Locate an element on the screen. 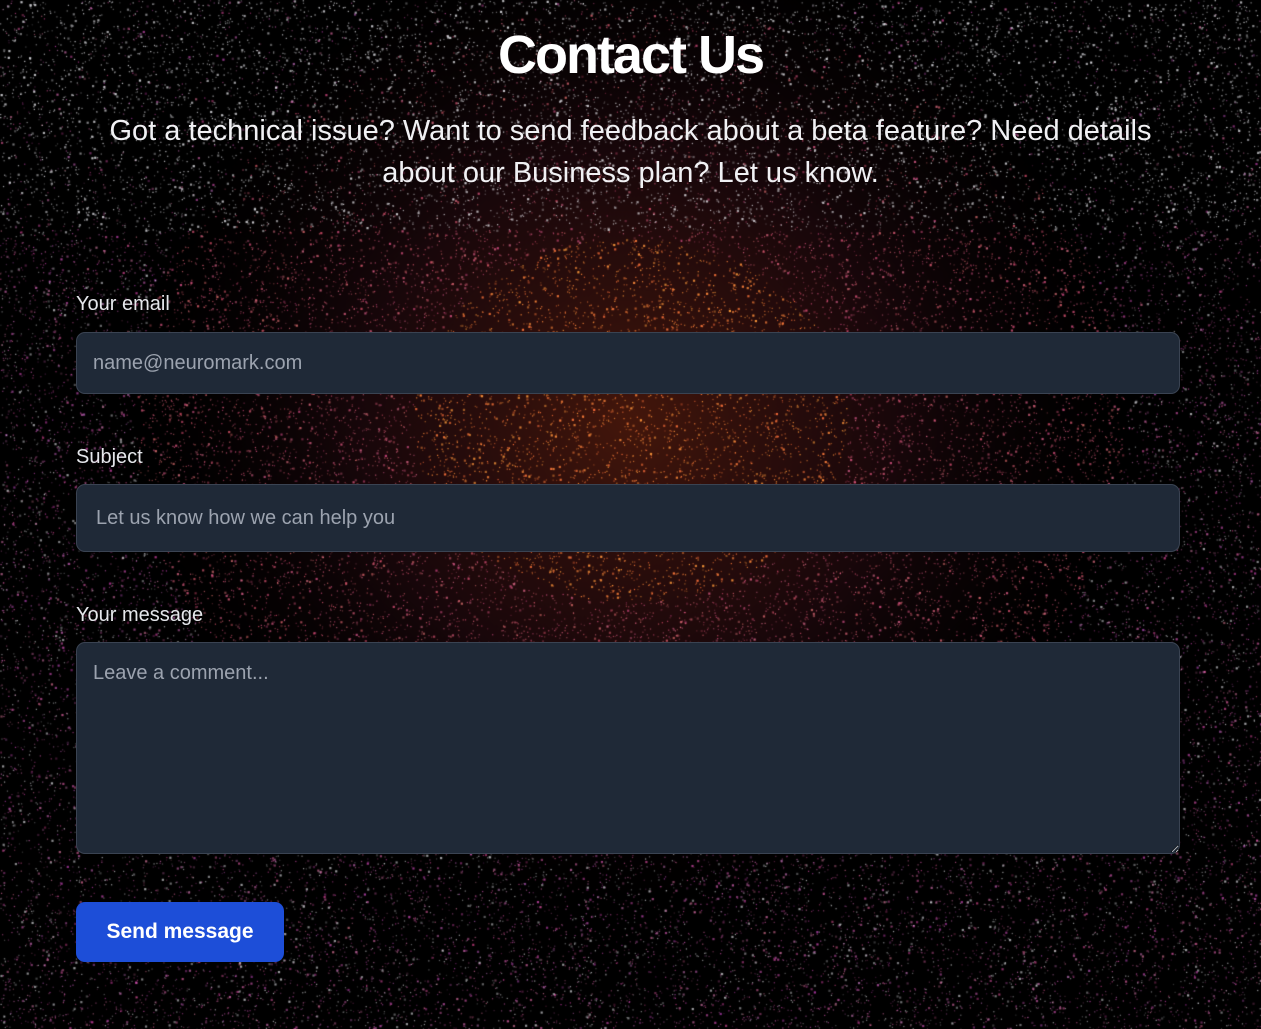 Image resolution: width=1261 pixels, height=1029 pixels. subject-label: Subject is located at coordinates (109, 457).